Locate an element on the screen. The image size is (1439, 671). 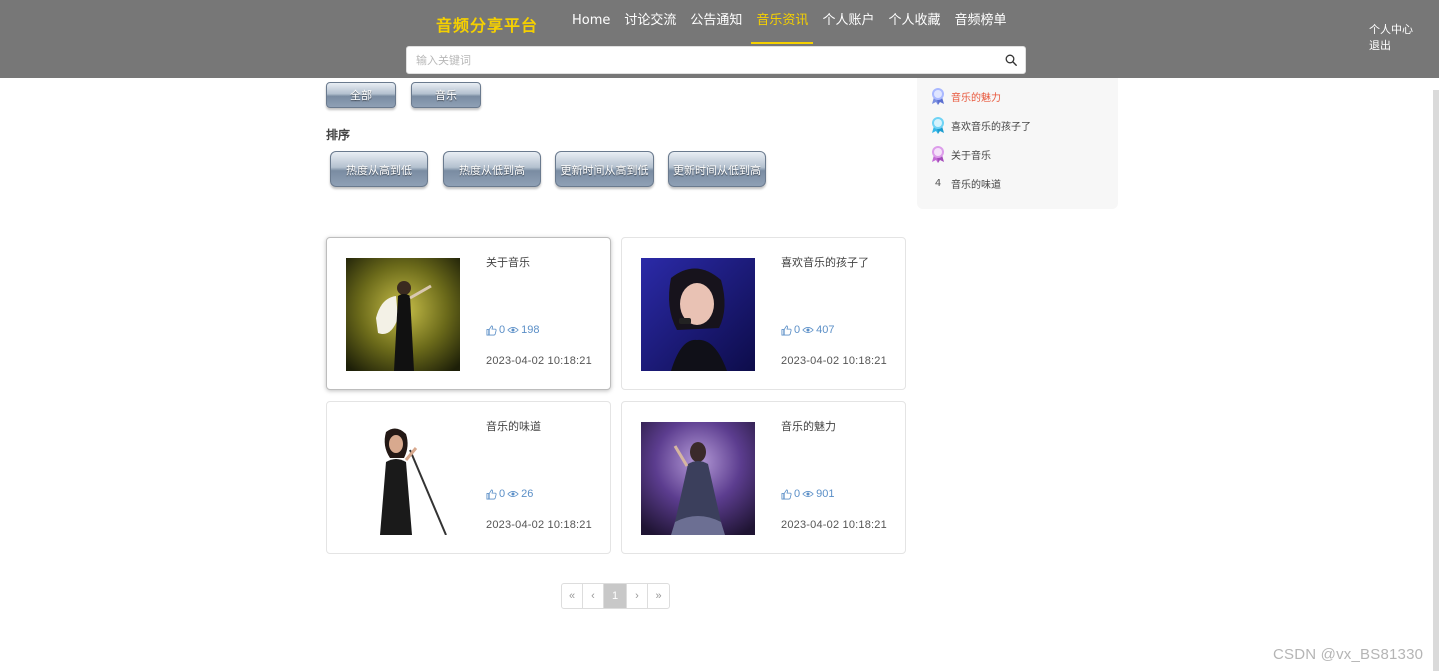
user-center-link: 个人中心 is located at coordinates (1391, 30).